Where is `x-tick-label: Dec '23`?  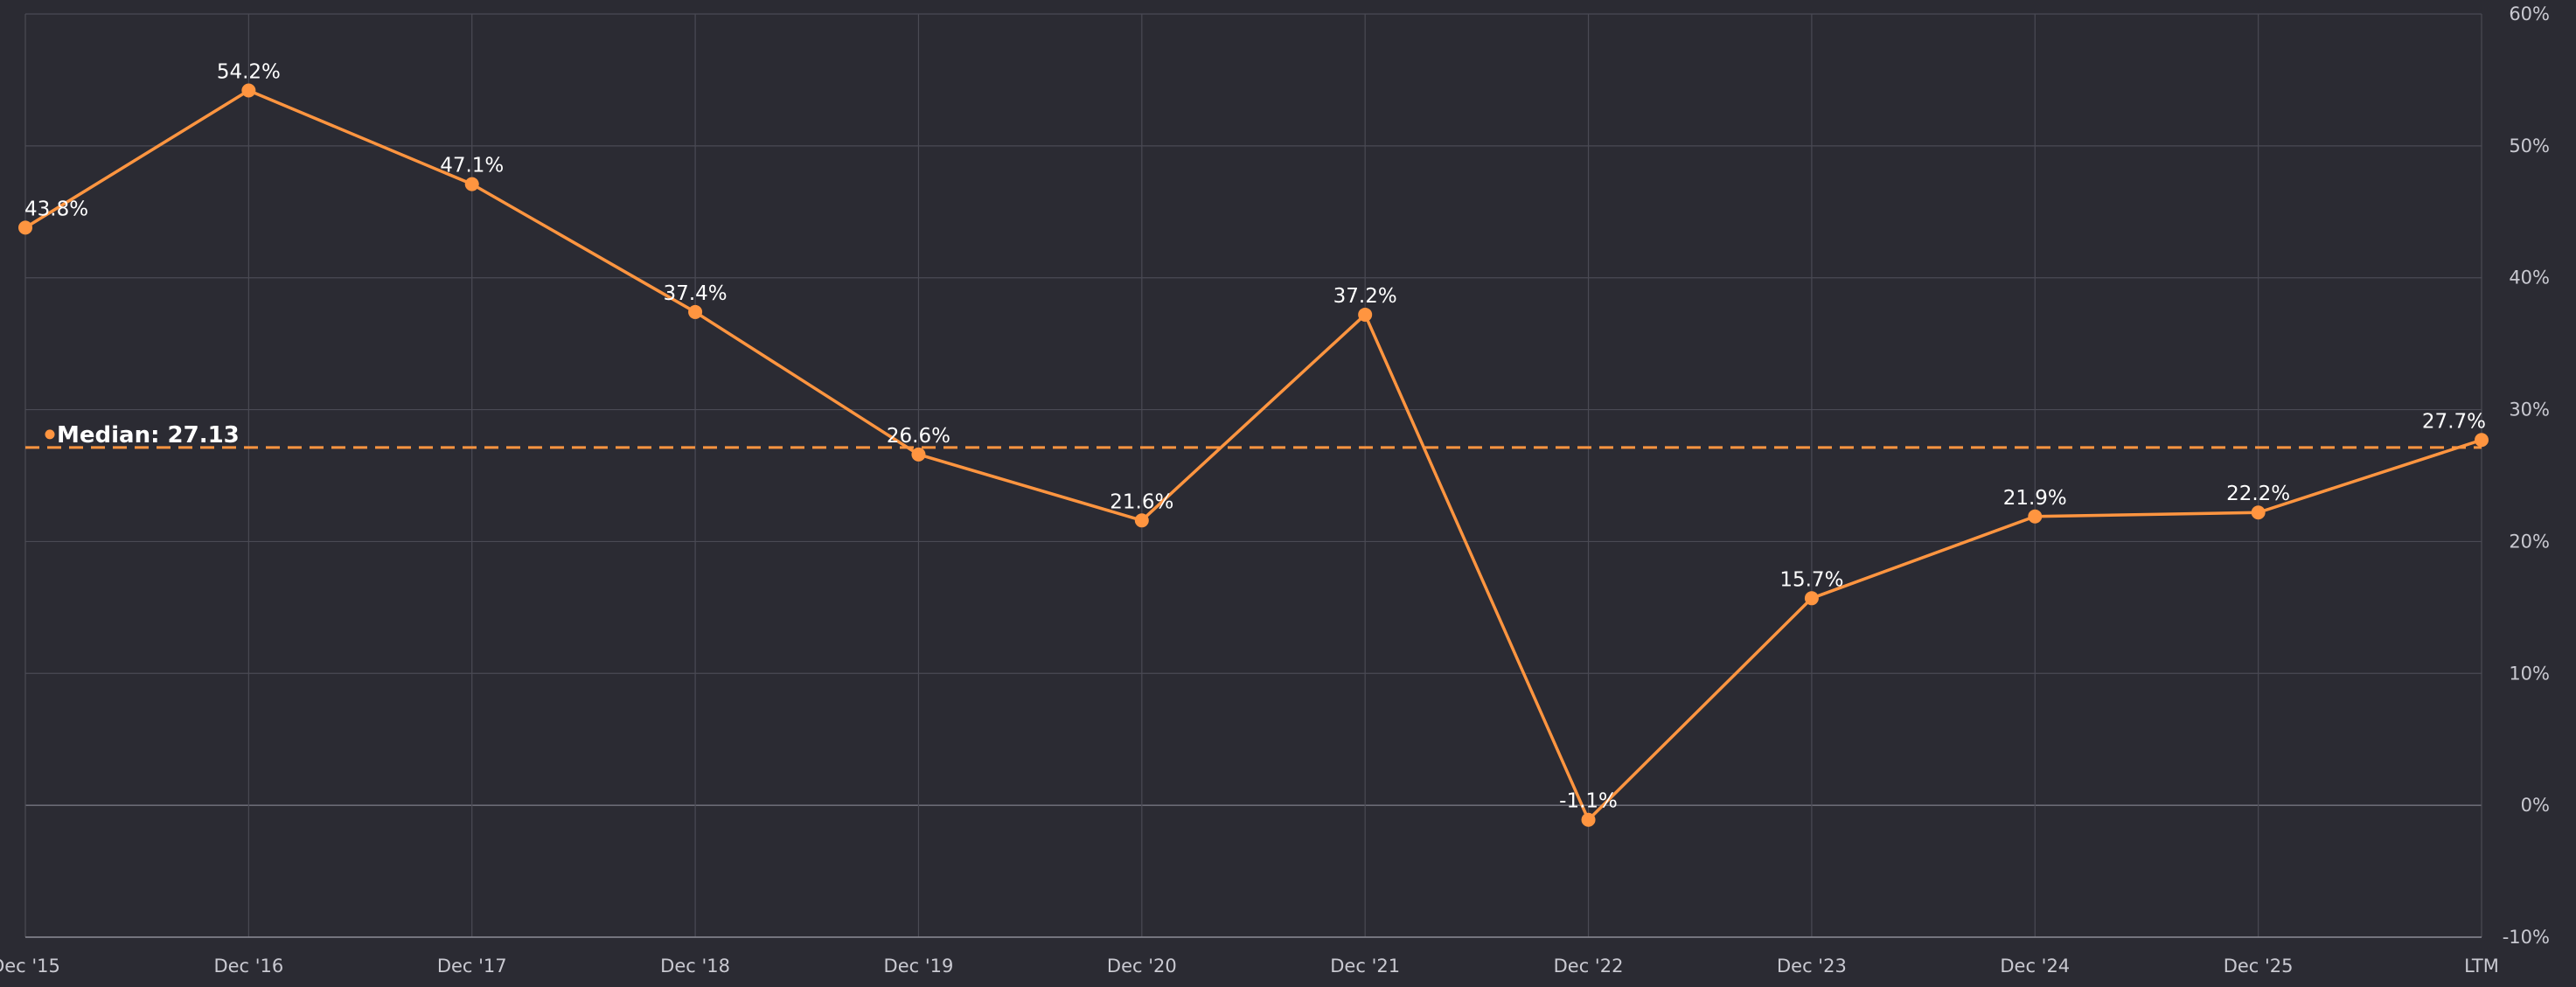 x-tick-label: Dec '23 is located at coordinates (1812, 966).